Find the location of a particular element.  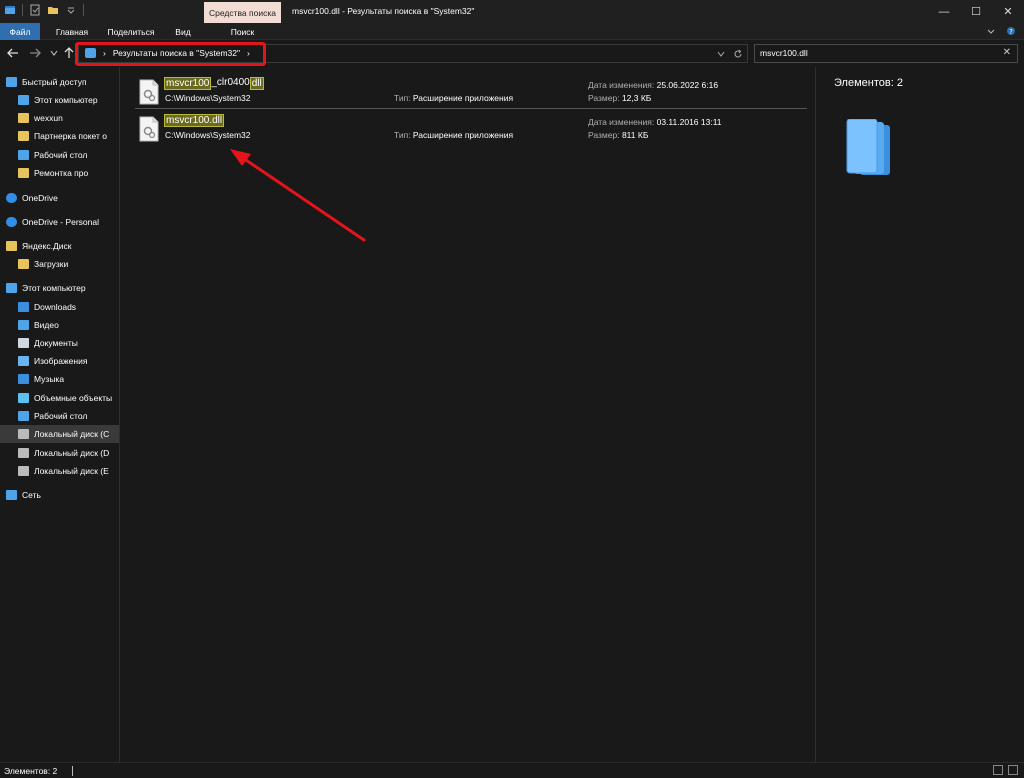

close-button: ✕ is located at coordinates (1008, 11).